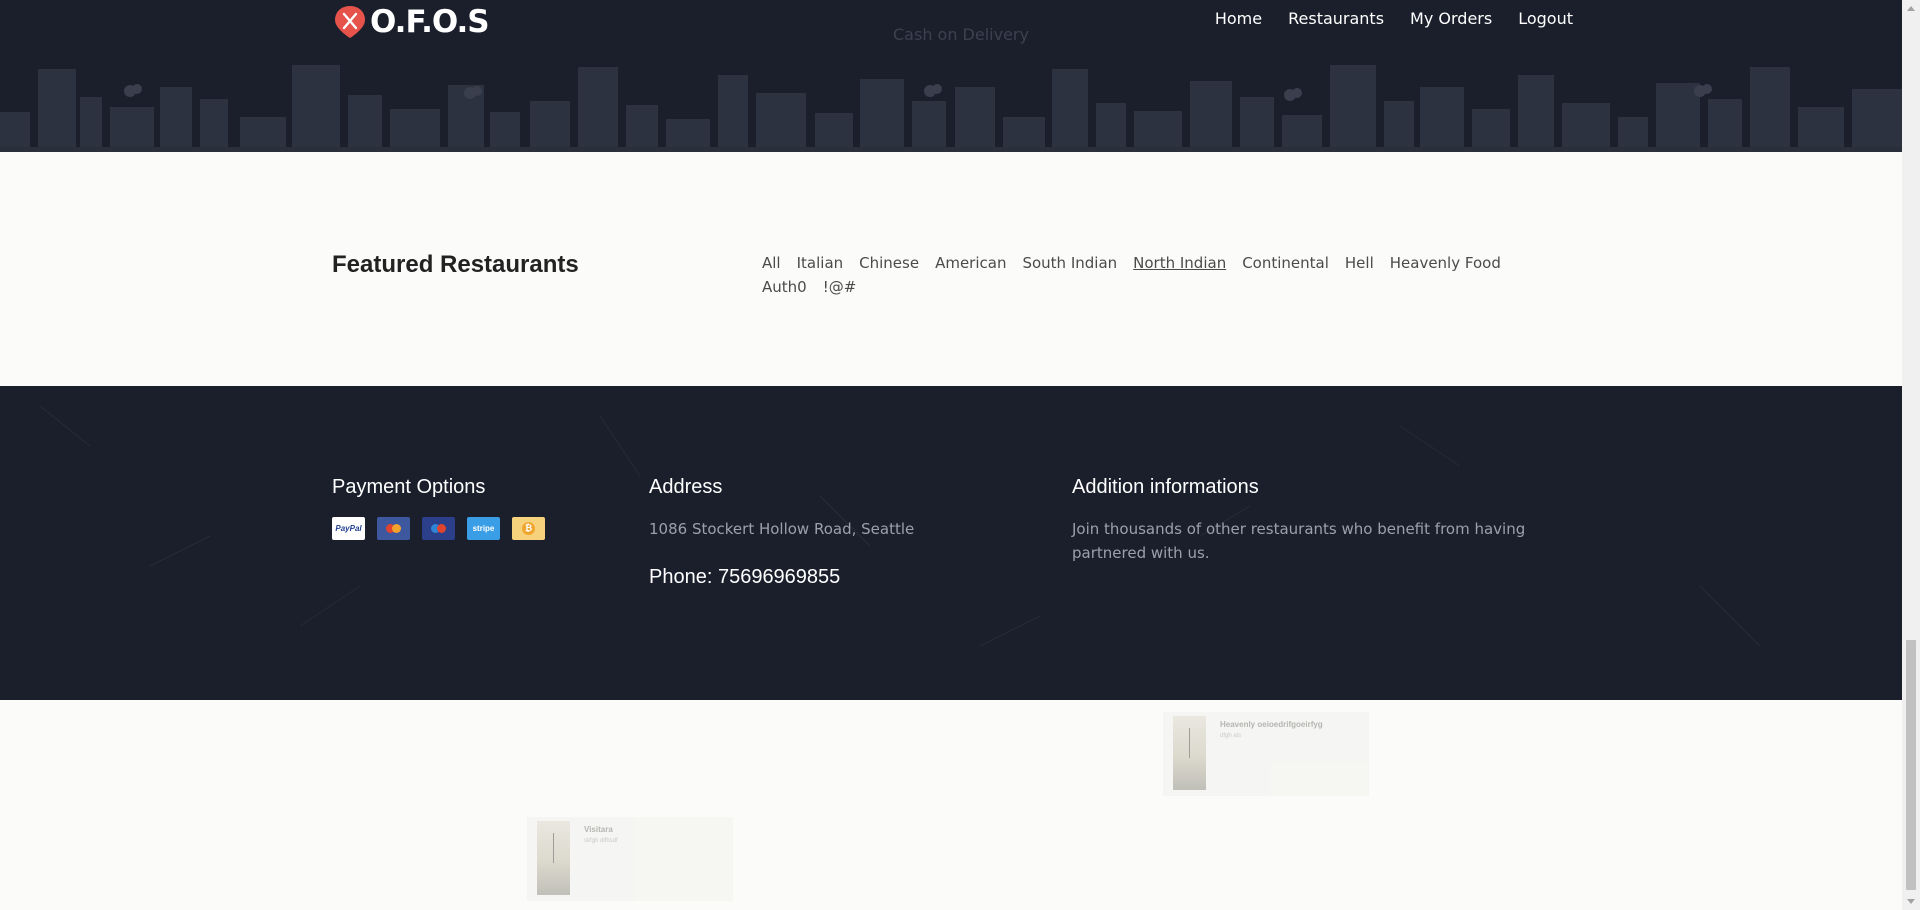 This screenshot has width=1920, height=910. Describe the element at coordinates (393, 528) in the screenshot. I see `mastercard-icon` at that location.